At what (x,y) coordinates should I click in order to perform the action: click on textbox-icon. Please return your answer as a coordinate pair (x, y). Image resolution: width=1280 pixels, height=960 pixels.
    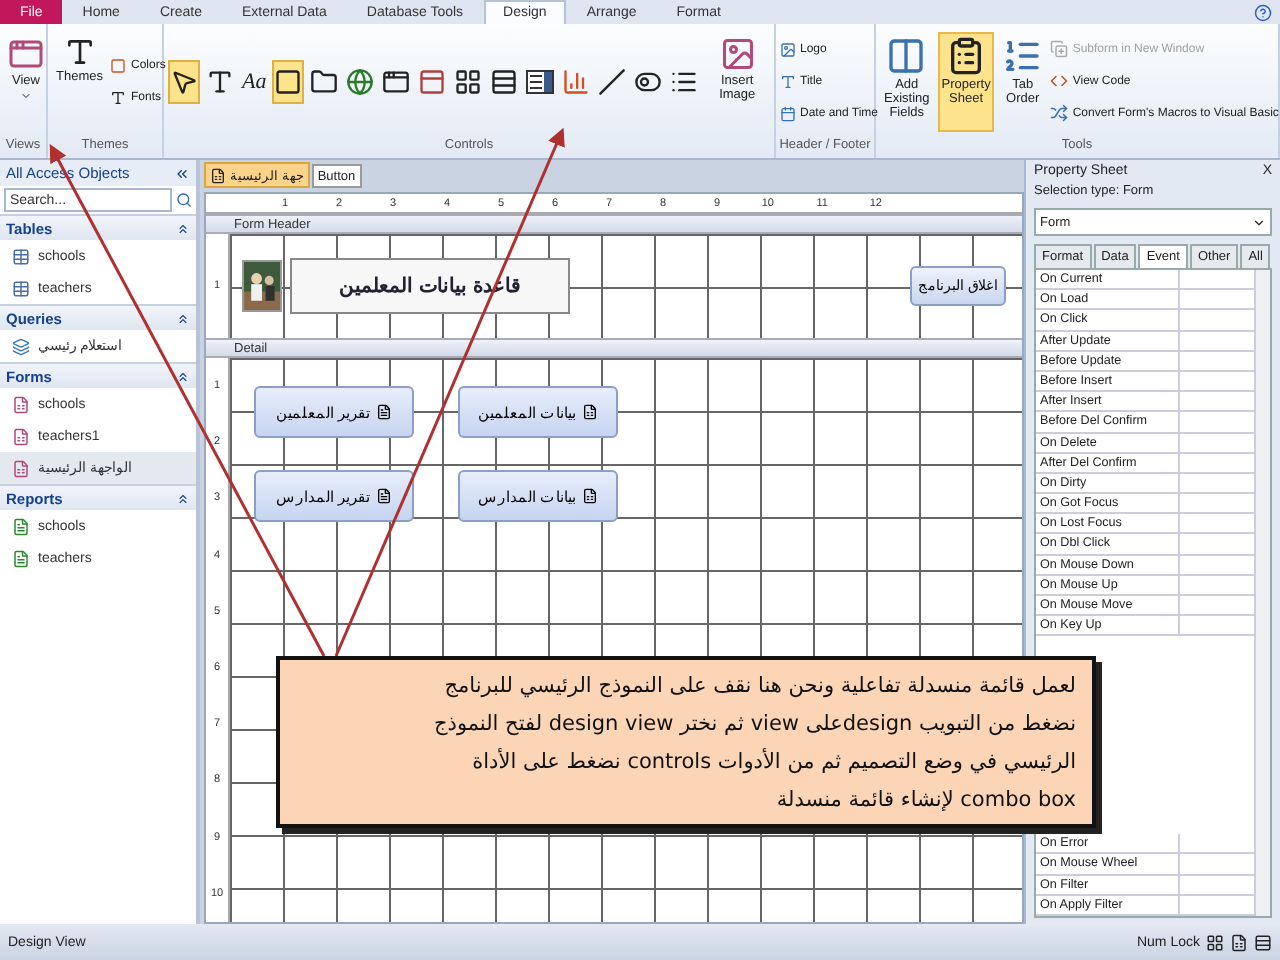
    Looking at the image, I should click on (220, 81).